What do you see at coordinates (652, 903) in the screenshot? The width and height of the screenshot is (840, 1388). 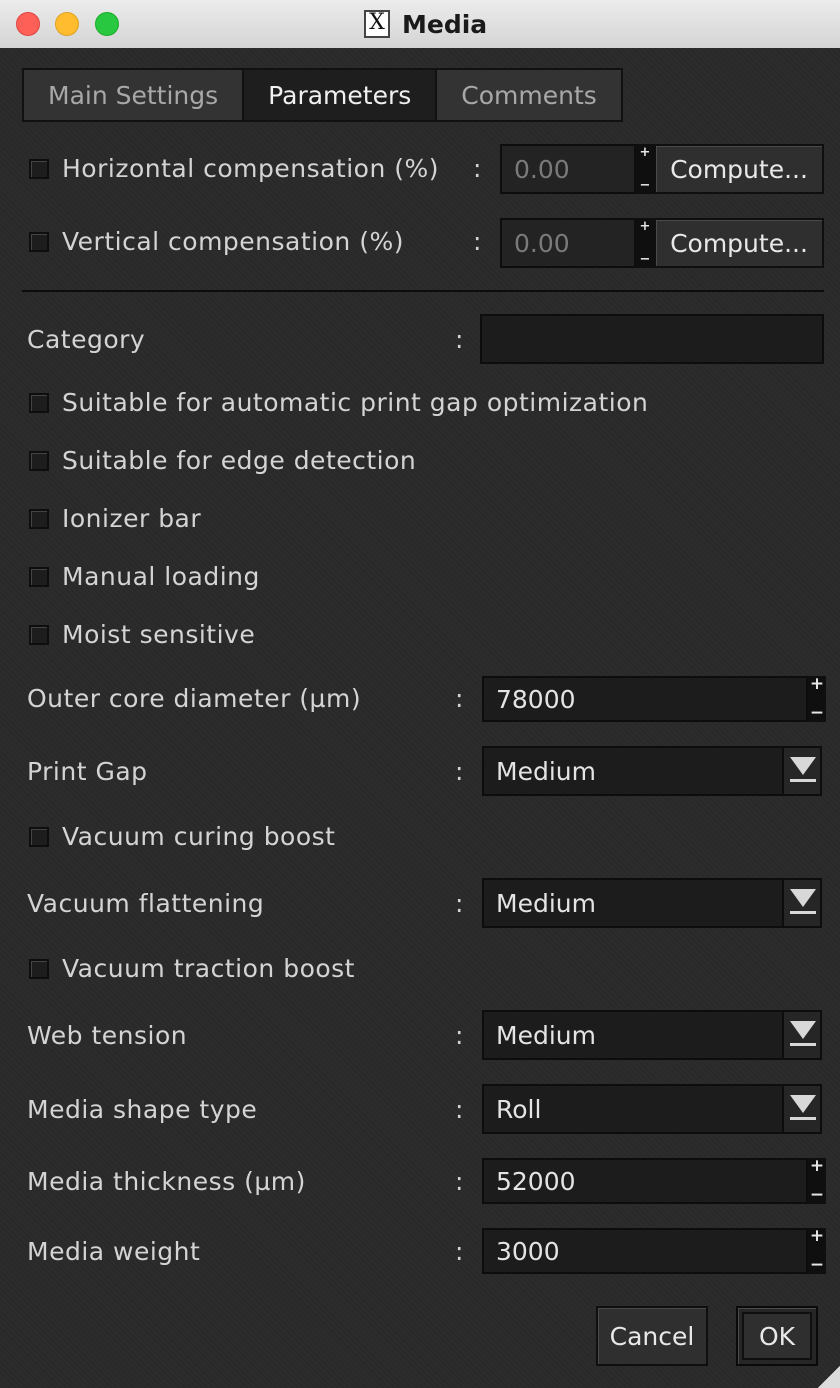 I see `vacuum-flattening-select: Medium` at bounding box center [652, 903].